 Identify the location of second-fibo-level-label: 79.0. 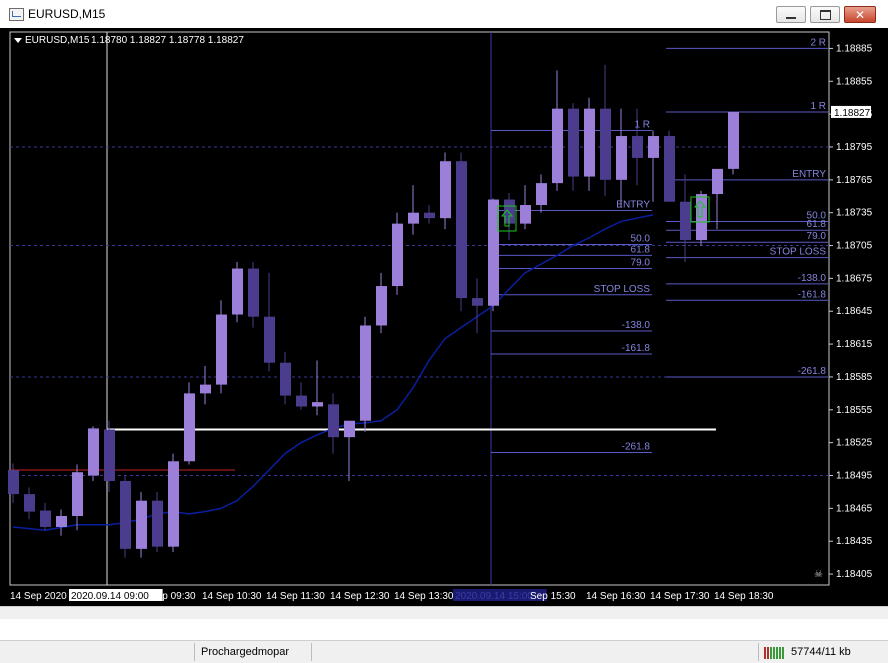
(817, 236).